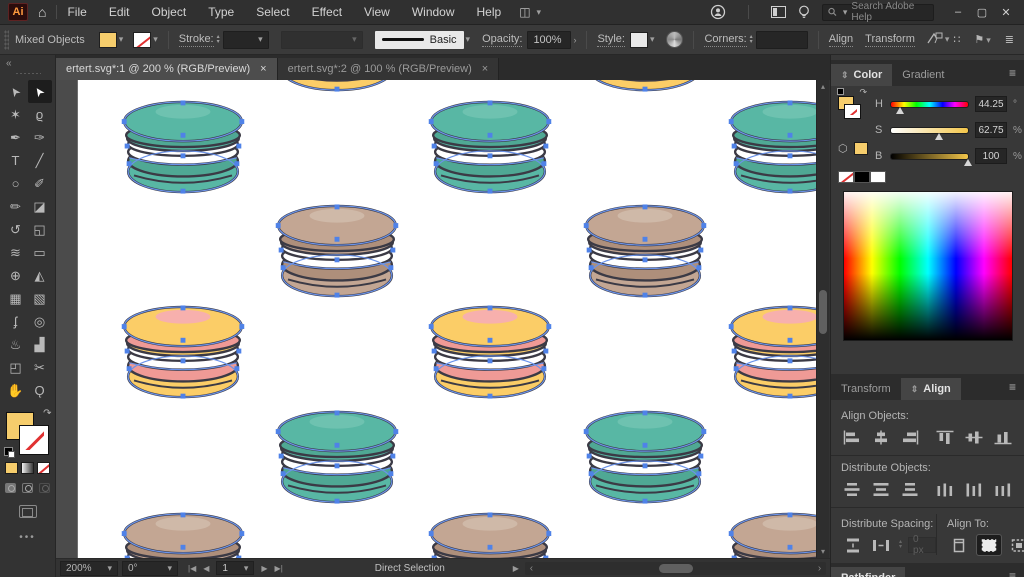  Describe the element at coordinates (982, 39) in the screenshot. I see `flag-icon: ⚑ ▾` at that location.